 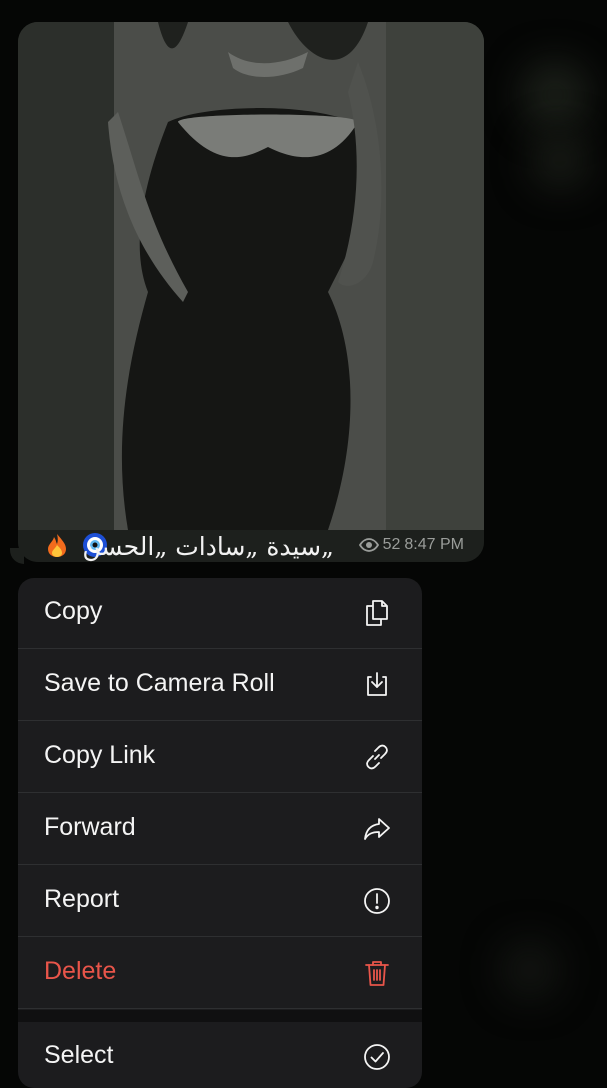 What do you see at coordinates (377, 901) in the screenshot?
I see `report-exclamation-icon` at bounding box center [377, 901].